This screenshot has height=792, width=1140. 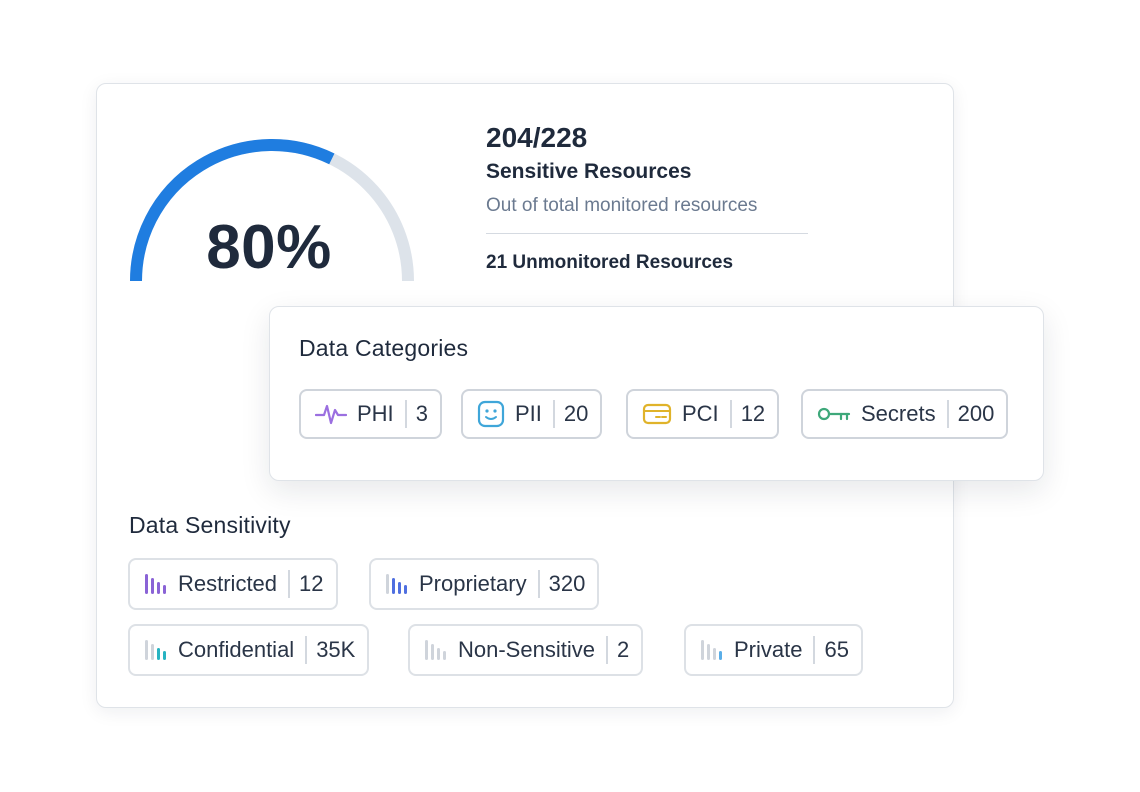 What do you see at coordinates (421, 413) in the screenshot?
I see `chip-count: 3` at bounding box center [421, 413].